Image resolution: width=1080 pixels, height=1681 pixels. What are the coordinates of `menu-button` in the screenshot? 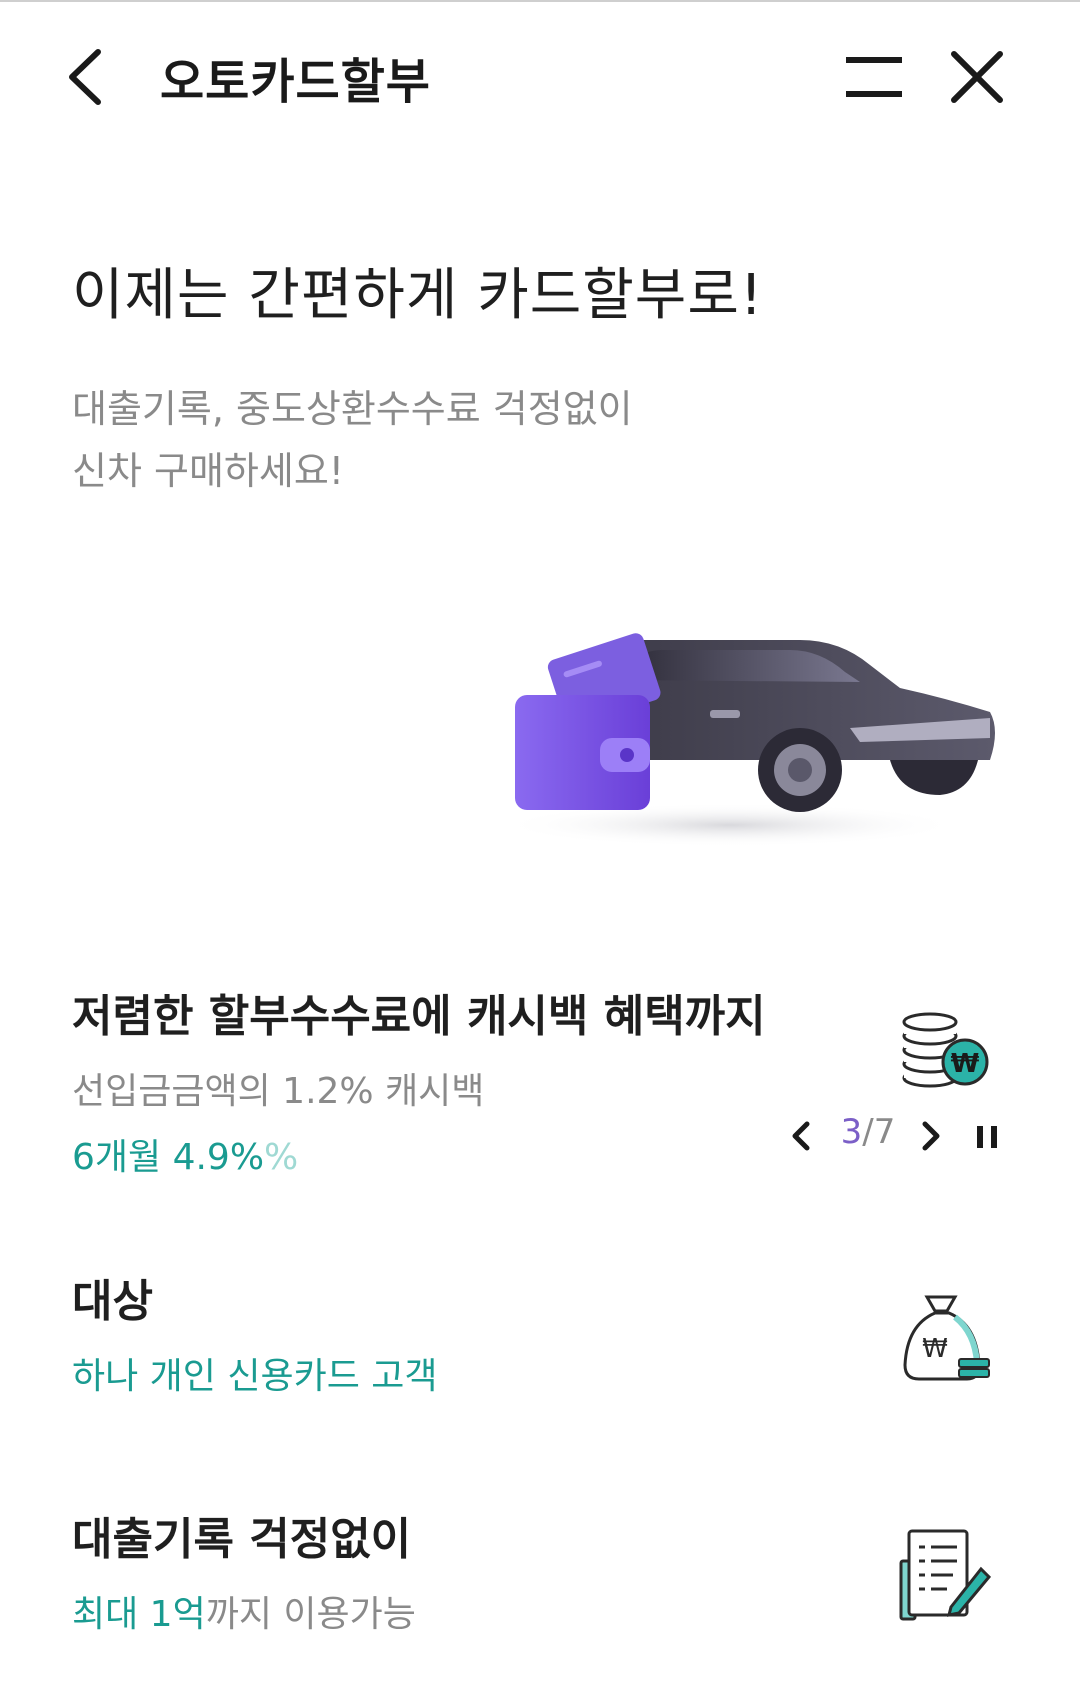 It's located at (875, 78).